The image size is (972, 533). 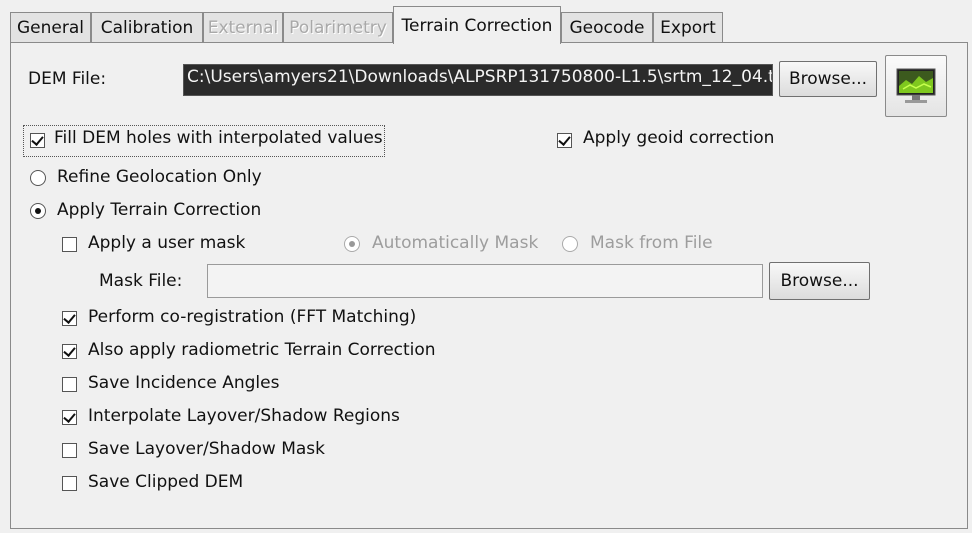 I want to click on dem-preview-button, so click(x=916, y=86).